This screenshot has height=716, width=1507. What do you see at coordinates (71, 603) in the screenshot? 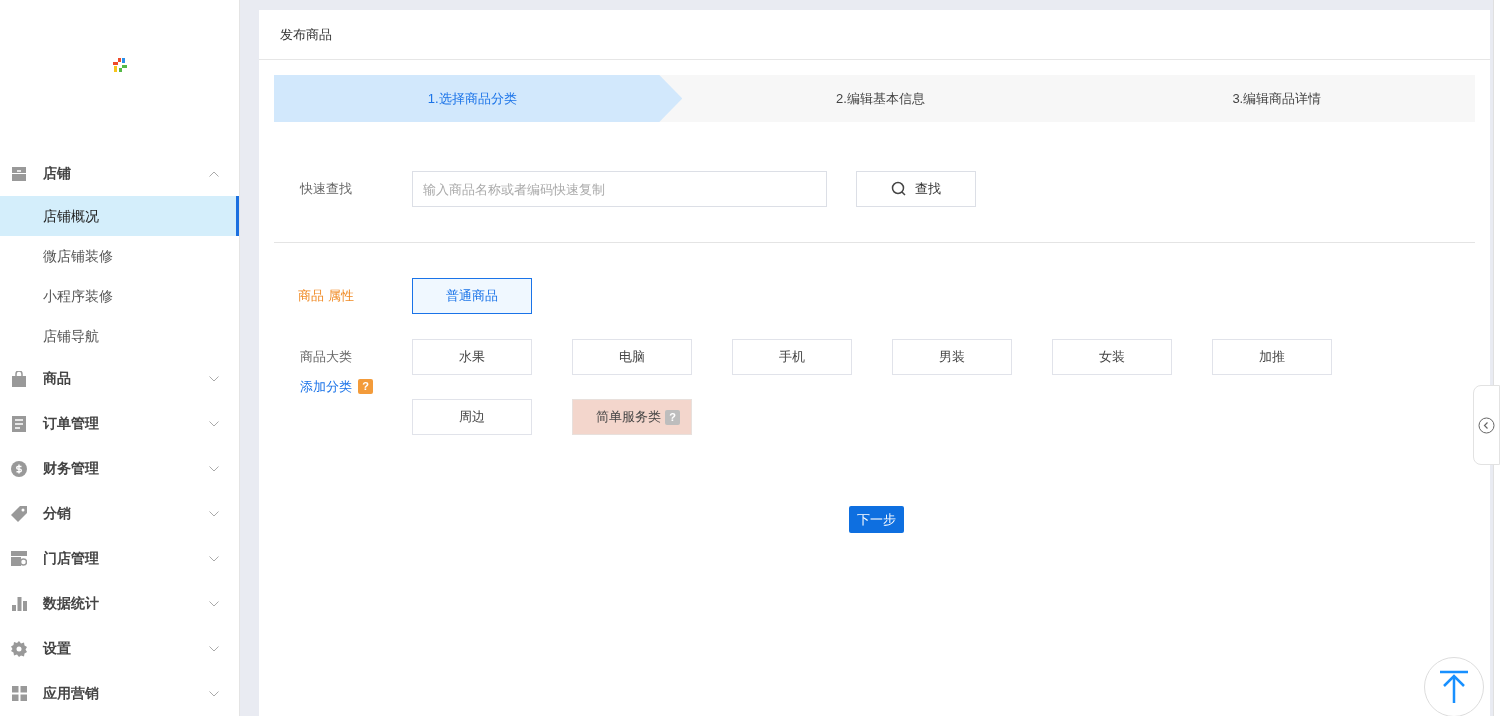
I see `menu-label: 数据统计` at bounding box center [71, 603].